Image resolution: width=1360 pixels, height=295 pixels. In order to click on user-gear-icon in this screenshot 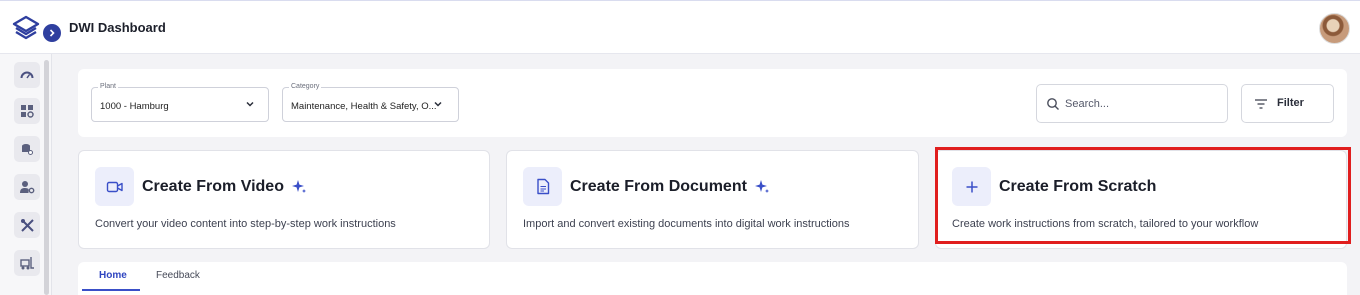, I will do `click(27, 187)`.